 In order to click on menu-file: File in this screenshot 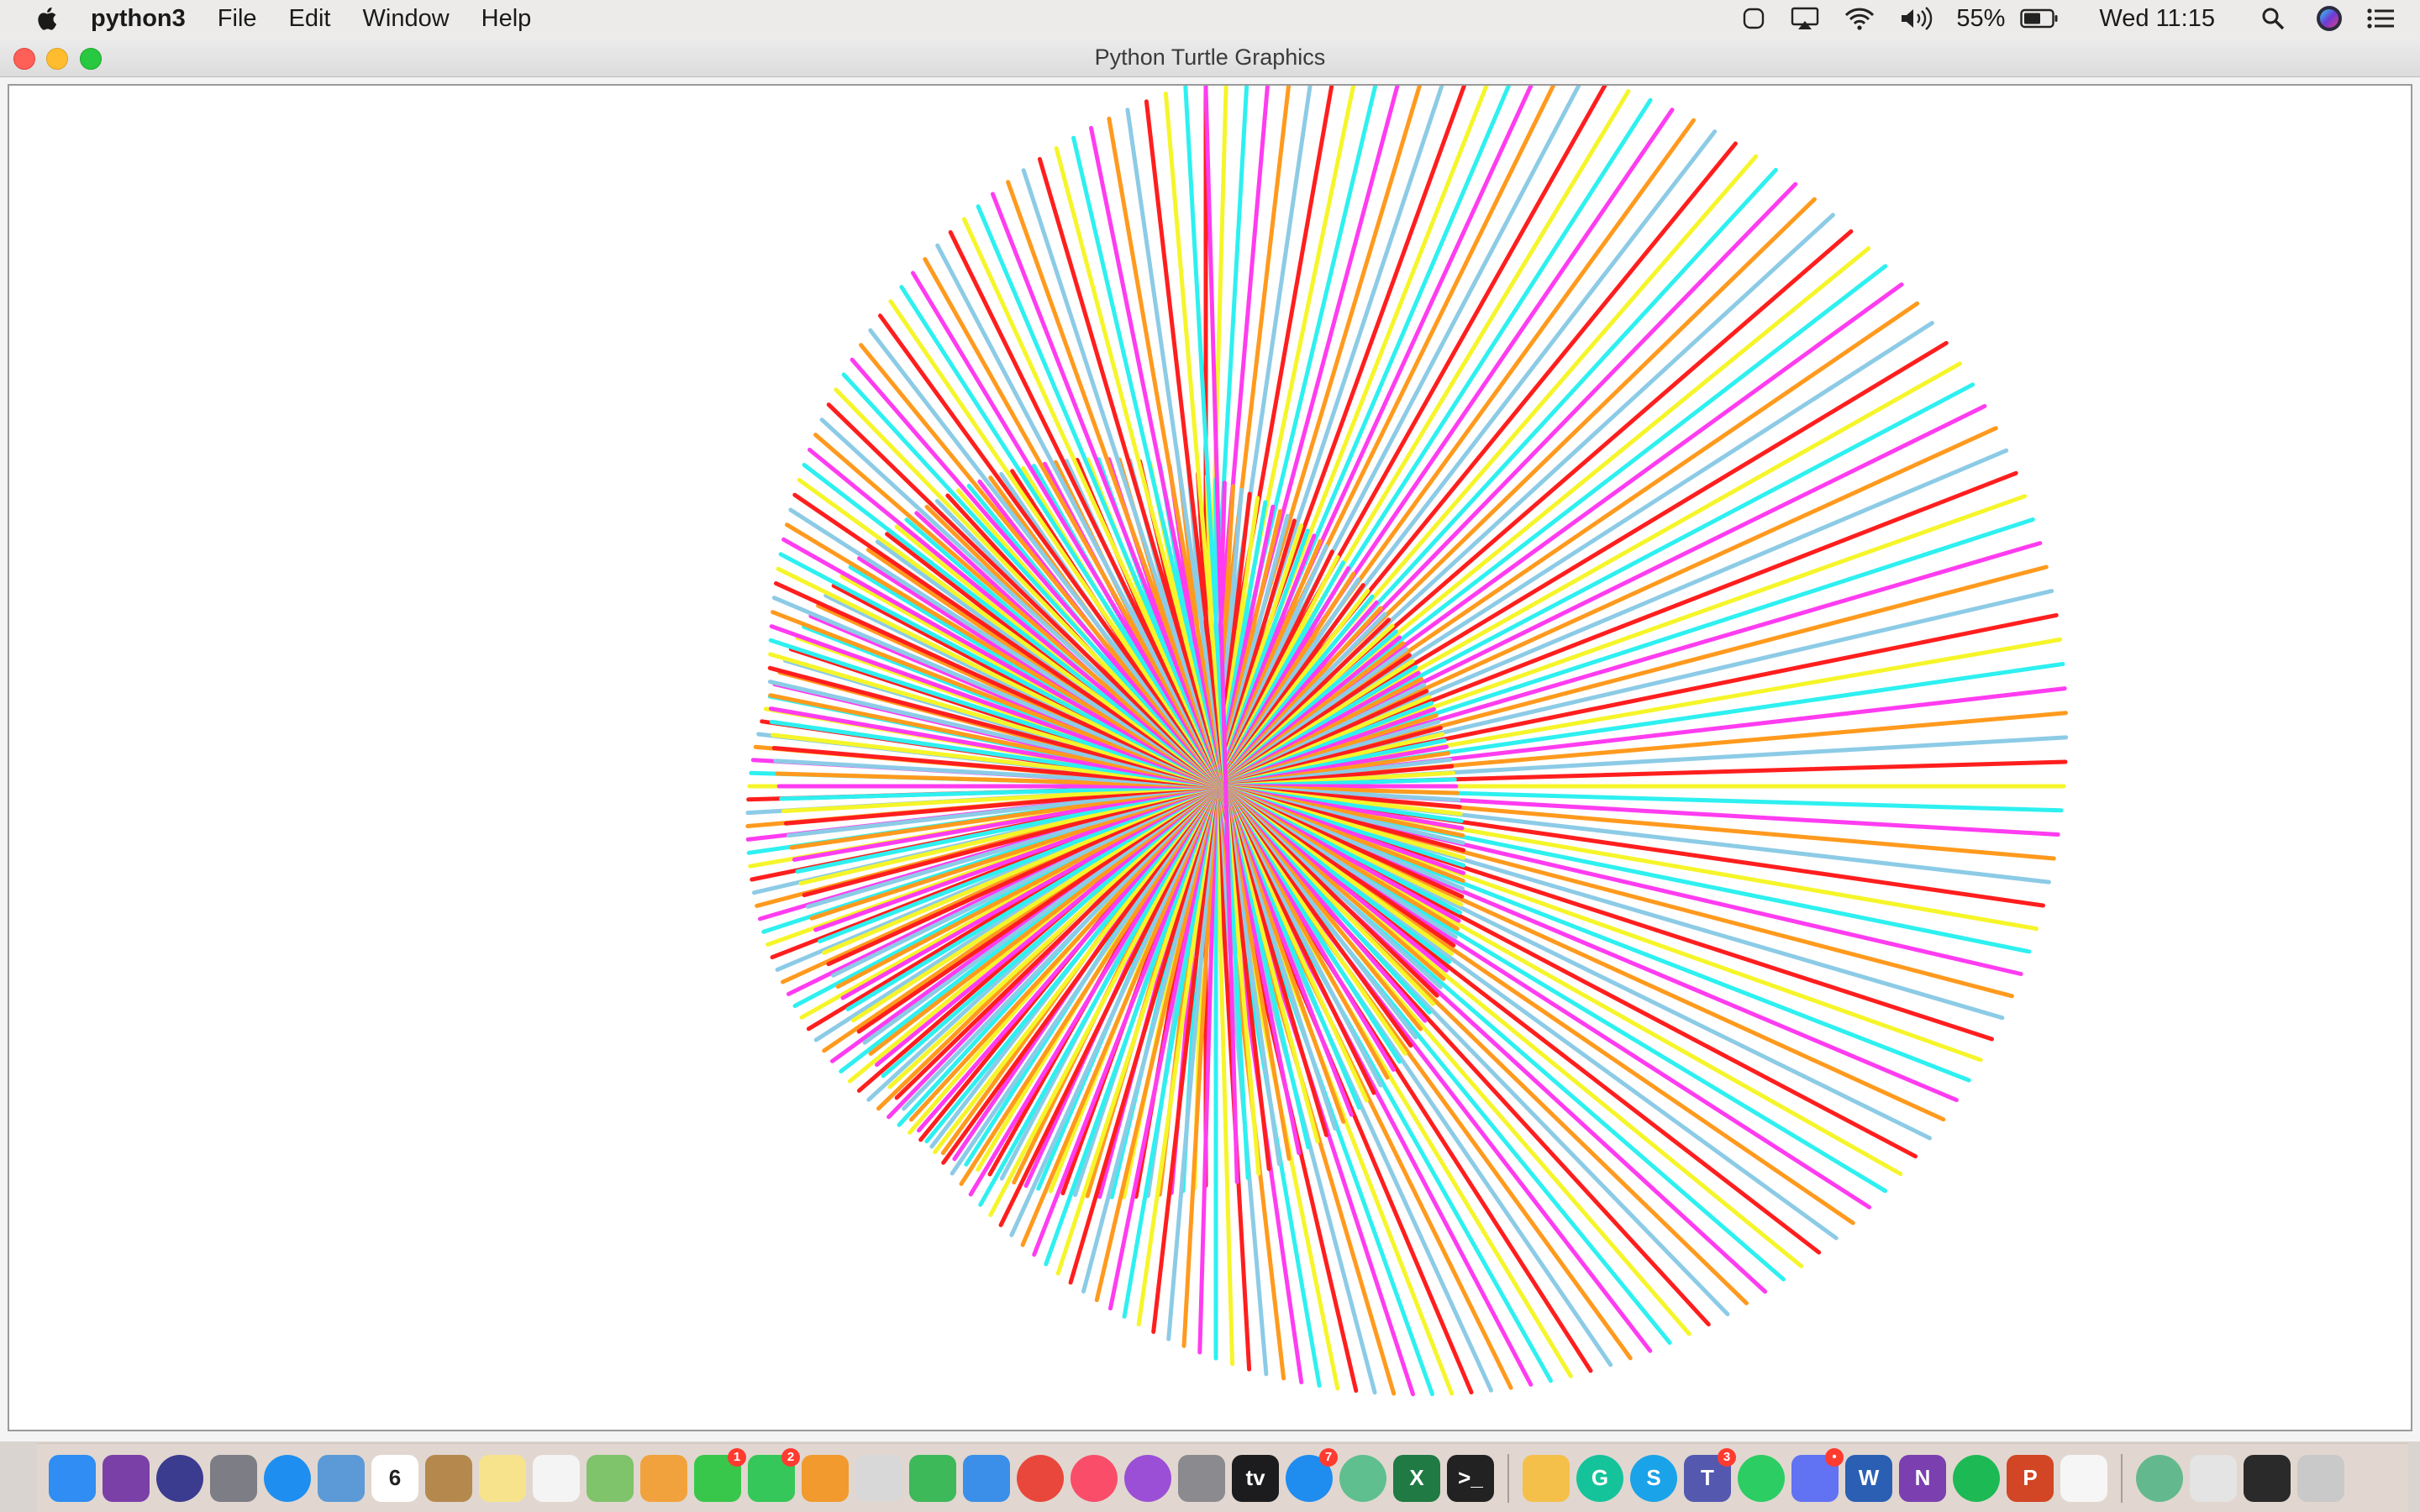, I will do `click(238, 19)`.